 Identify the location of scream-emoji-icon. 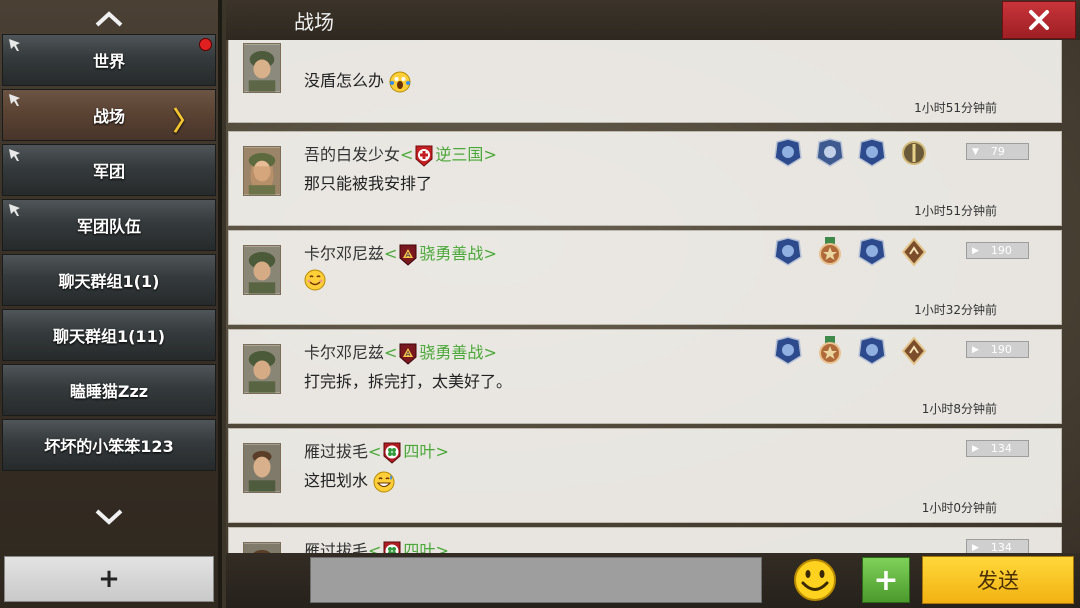
(400, 81).